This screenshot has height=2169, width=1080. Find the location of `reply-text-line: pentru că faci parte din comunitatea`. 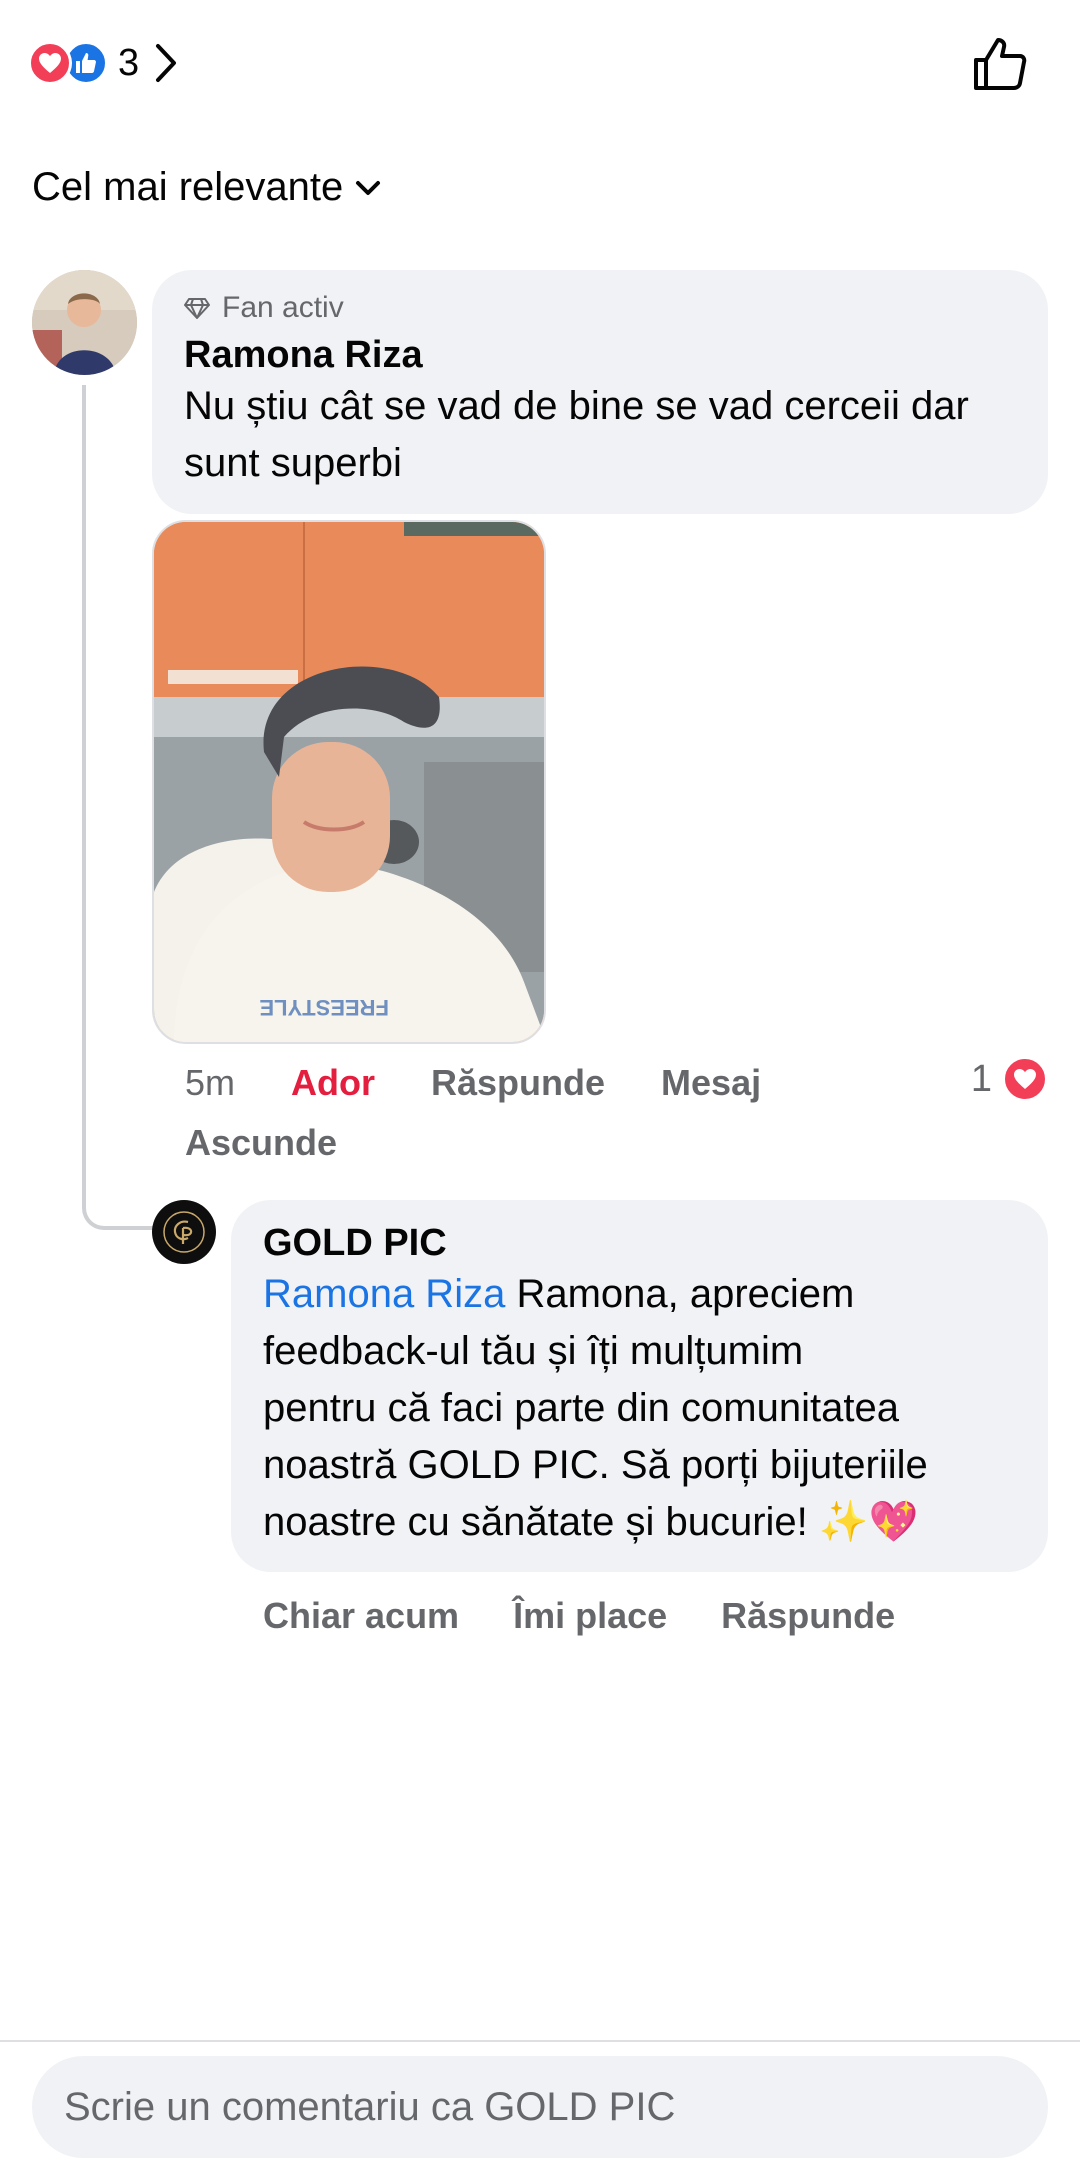

reply-text-line: pentru că faci parte din comunitatea is located at coordinates (581, 1408).